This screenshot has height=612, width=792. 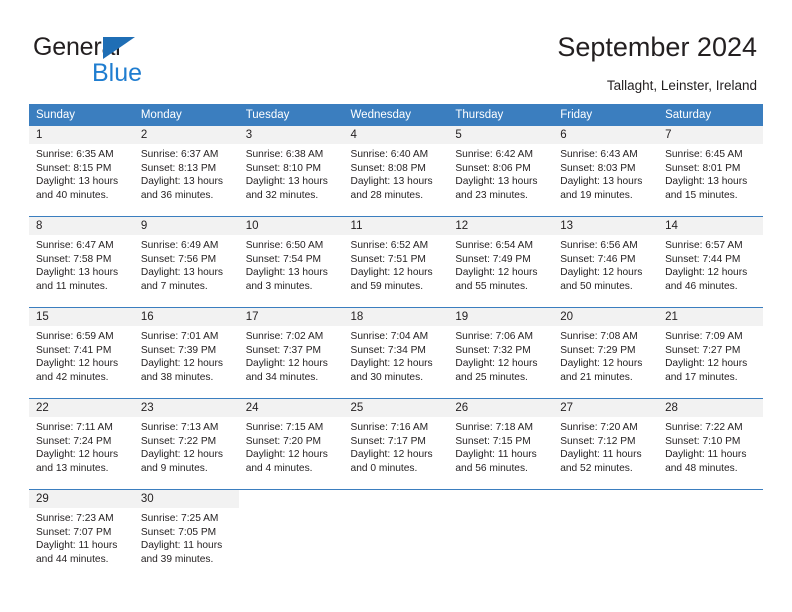 I want to click on weekday-header-sunday: Sunday, so click(x=81, y=115).